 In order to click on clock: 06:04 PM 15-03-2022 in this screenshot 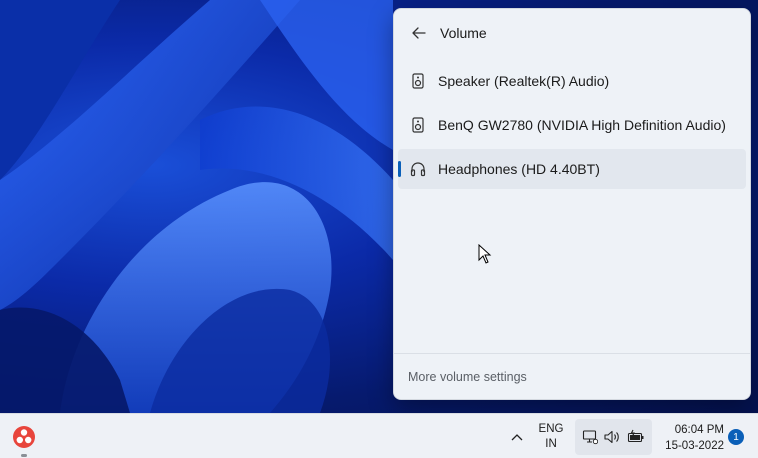, I will do `click(690, 438)`.